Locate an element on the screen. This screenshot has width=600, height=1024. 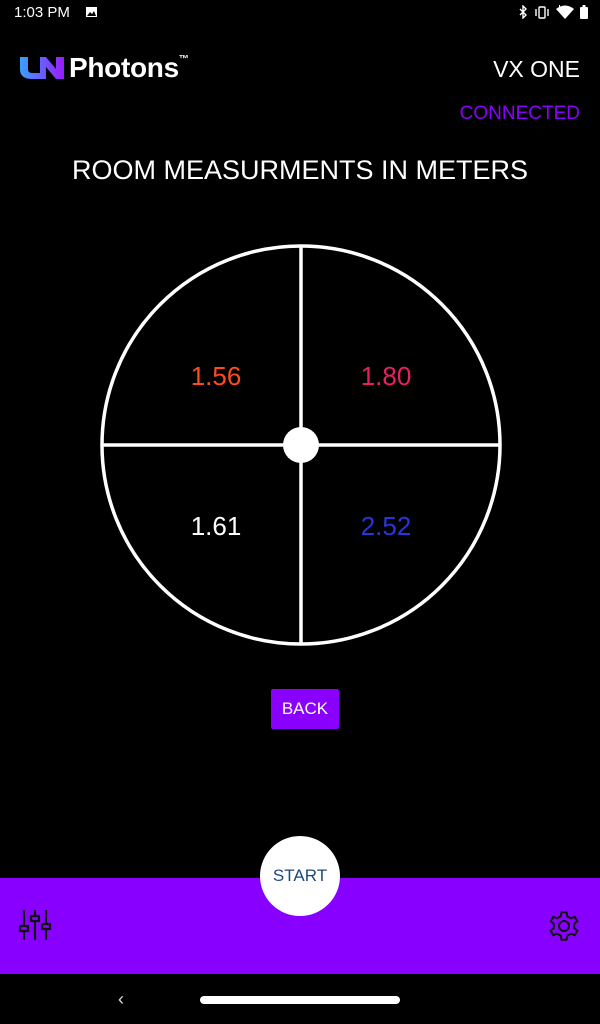
battery-icon is located at coordinates (584, 12).